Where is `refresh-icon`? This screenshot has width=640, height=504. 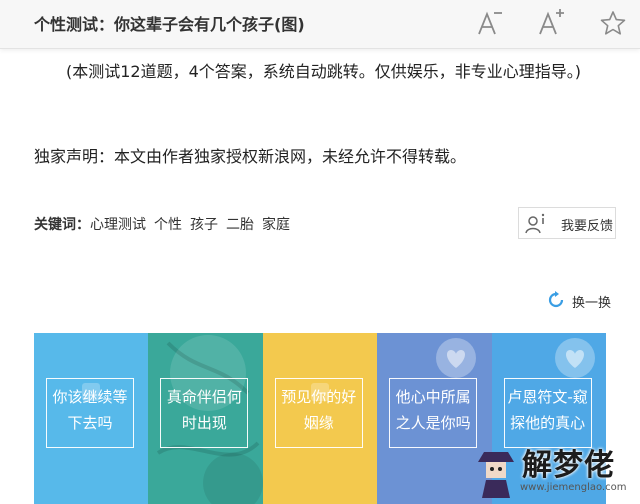
refresh-icon is located at coordinates (556, 300).